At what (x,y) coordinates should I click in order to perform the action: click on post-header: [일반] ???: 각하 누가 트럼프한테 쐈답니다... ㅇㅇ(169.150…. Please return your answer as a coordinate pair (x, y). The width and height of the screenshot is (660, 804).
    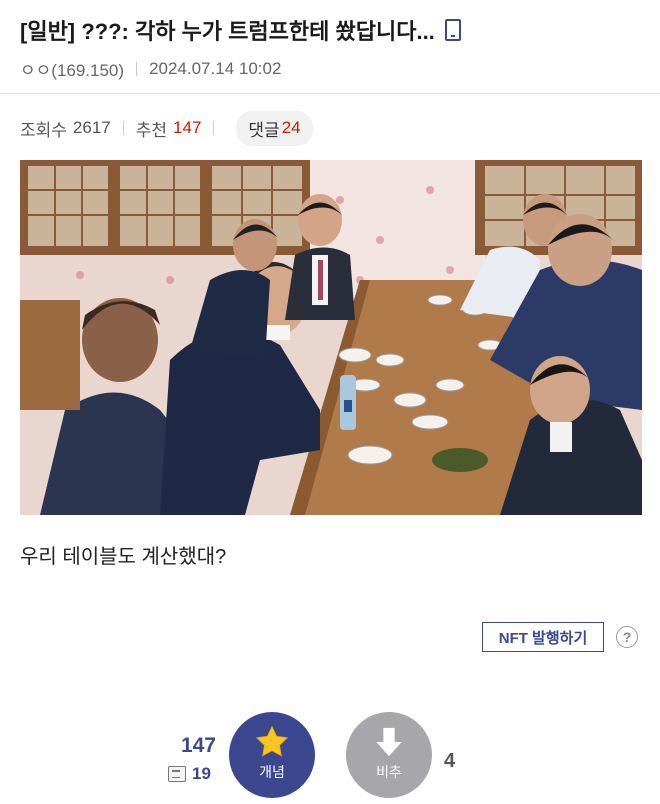
    Looking at the image, I should click on (330, 47).